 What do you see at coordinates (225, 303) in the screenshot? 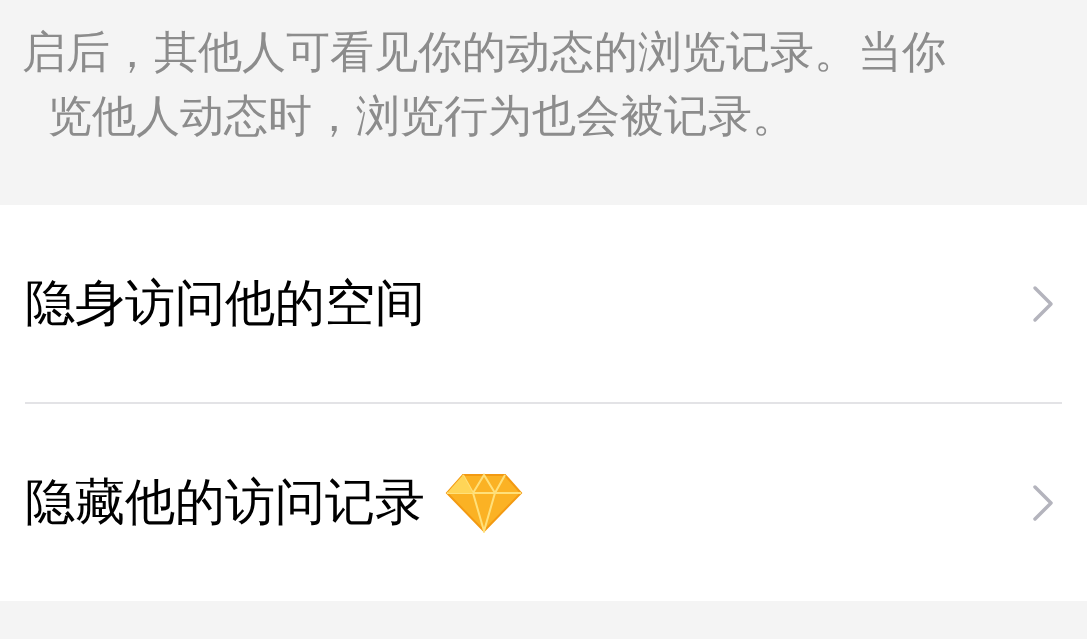
I see `row-label: 隐身访问他的空间` at bounding box center [225, 303].